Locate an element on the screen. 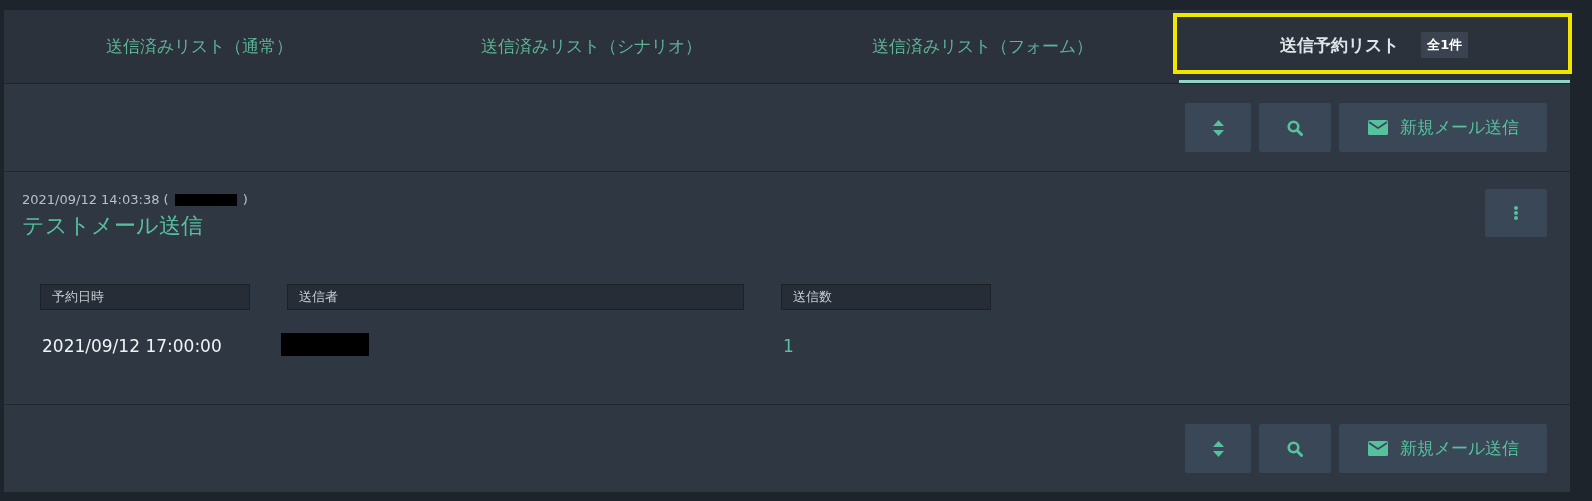 This screenshot has height=501, width=1592. column-header: 送信者 is located at coordinates (515, 297).